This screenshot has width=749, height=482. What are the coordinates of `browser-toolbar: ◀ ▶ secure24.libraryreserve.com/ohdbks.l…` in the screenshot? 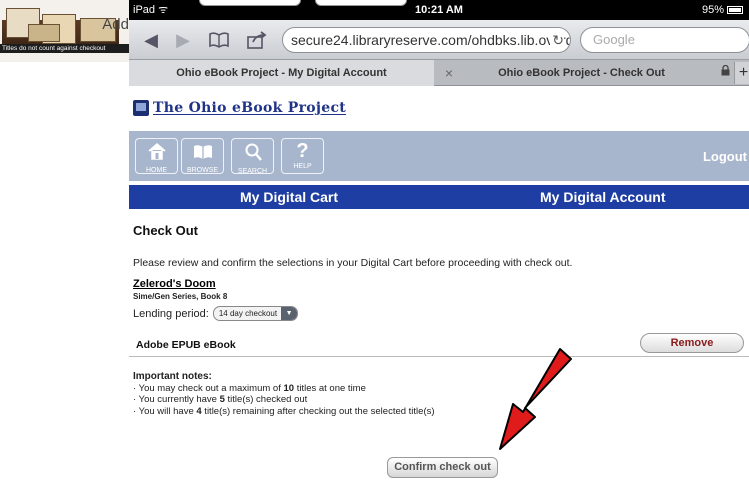 It's located at (439, 40).